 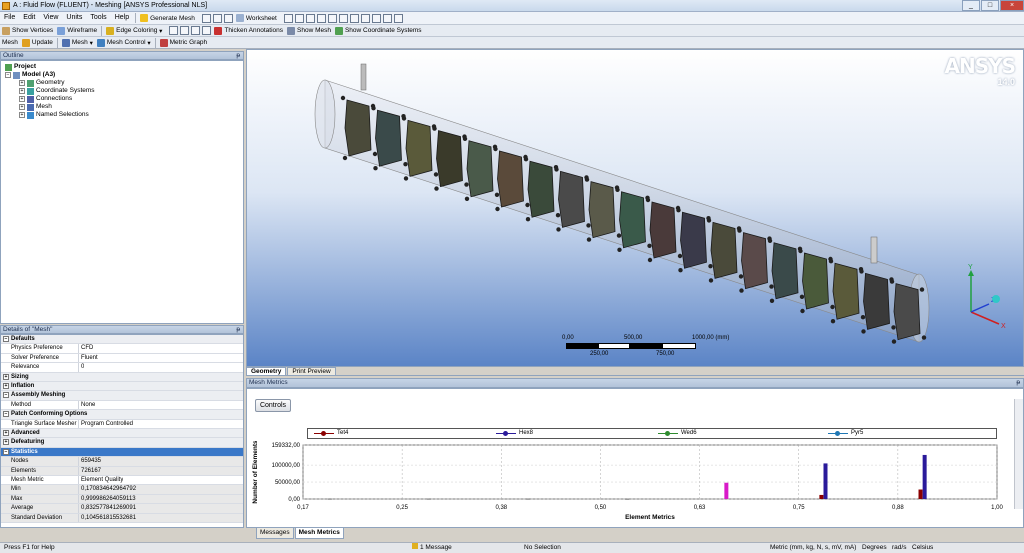 What do you see at coordinates (310, 18) in the screenshot?
I see `rotate-icon` at bounding box center [310, 18].